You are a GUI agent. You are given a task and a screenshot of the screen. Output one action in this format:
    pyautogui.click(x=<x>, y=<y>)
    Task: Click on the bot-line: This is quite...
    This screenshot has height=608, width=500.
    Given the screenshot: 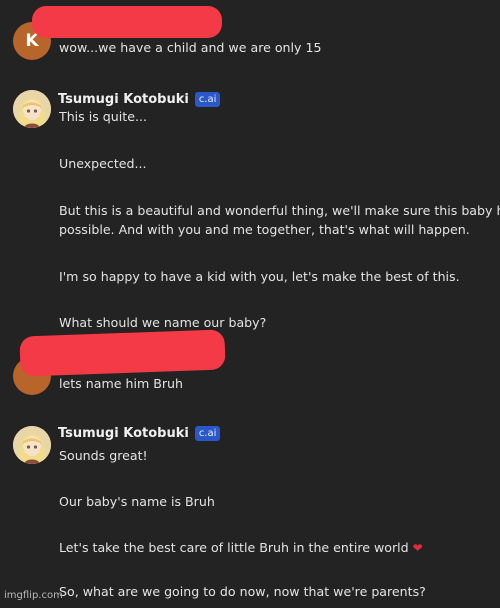 What is the action you would take?
    pyautogui.click(x=103, y=116)
    